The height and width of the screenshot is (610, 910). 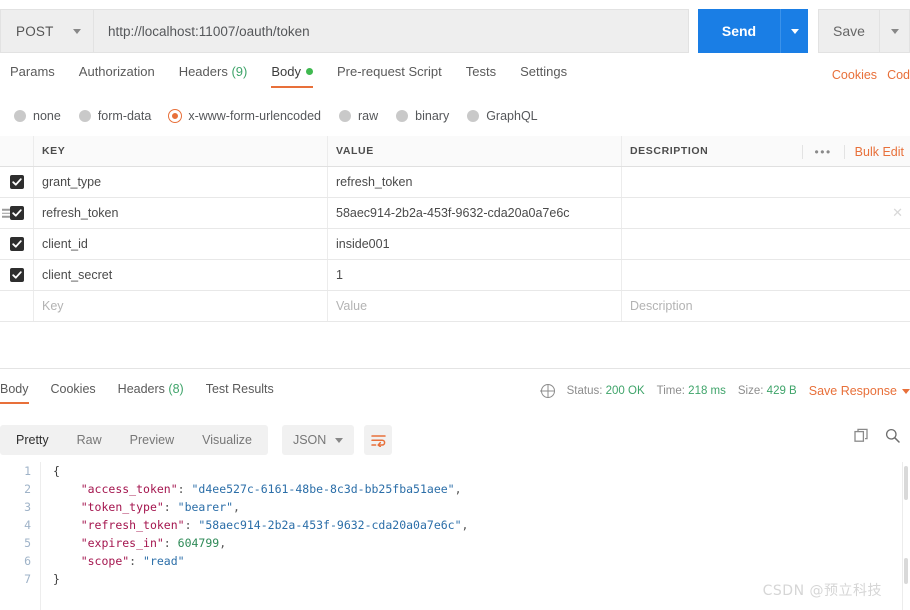 What do you see at coordinates (389, 75) in the screenshot?
I see `tab-pre-request-script: Pre-request Script` at bounding box center [389, 75].